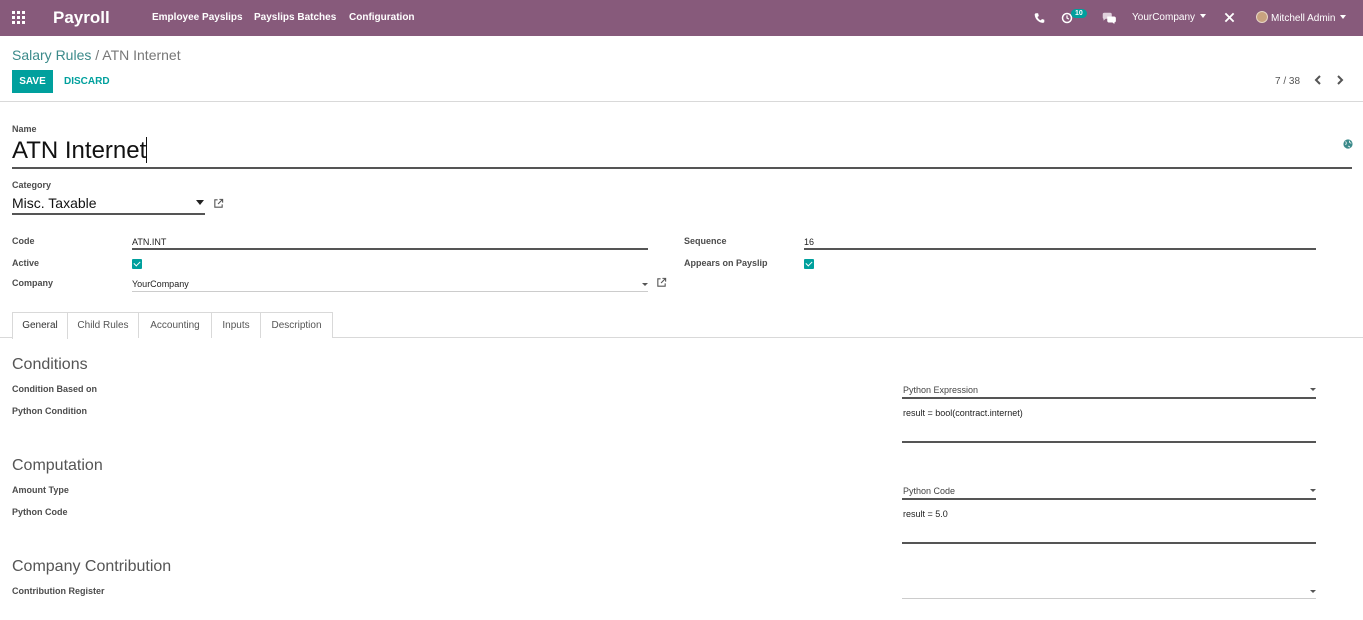 The width and height of the screenshot is (1363, 620). Describe the element at coordinates (705, 241) in the screenshot. I see `sequence-label: Sequence` at that location.